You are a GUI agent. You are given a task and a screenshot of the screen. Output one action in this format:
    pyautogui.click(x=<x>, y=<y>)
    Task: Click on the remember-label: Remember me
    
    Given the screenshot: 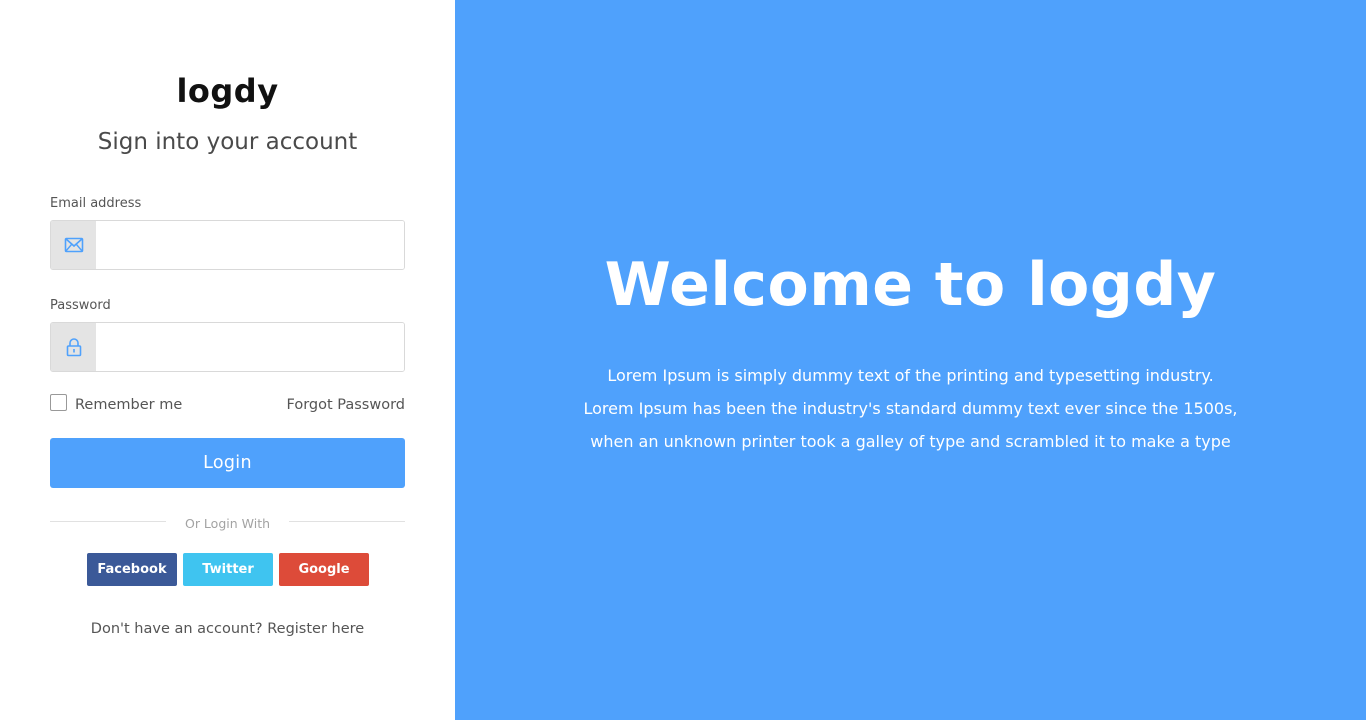 What is the action you would take?
    pyautogui.click(x=128, y=405)
    